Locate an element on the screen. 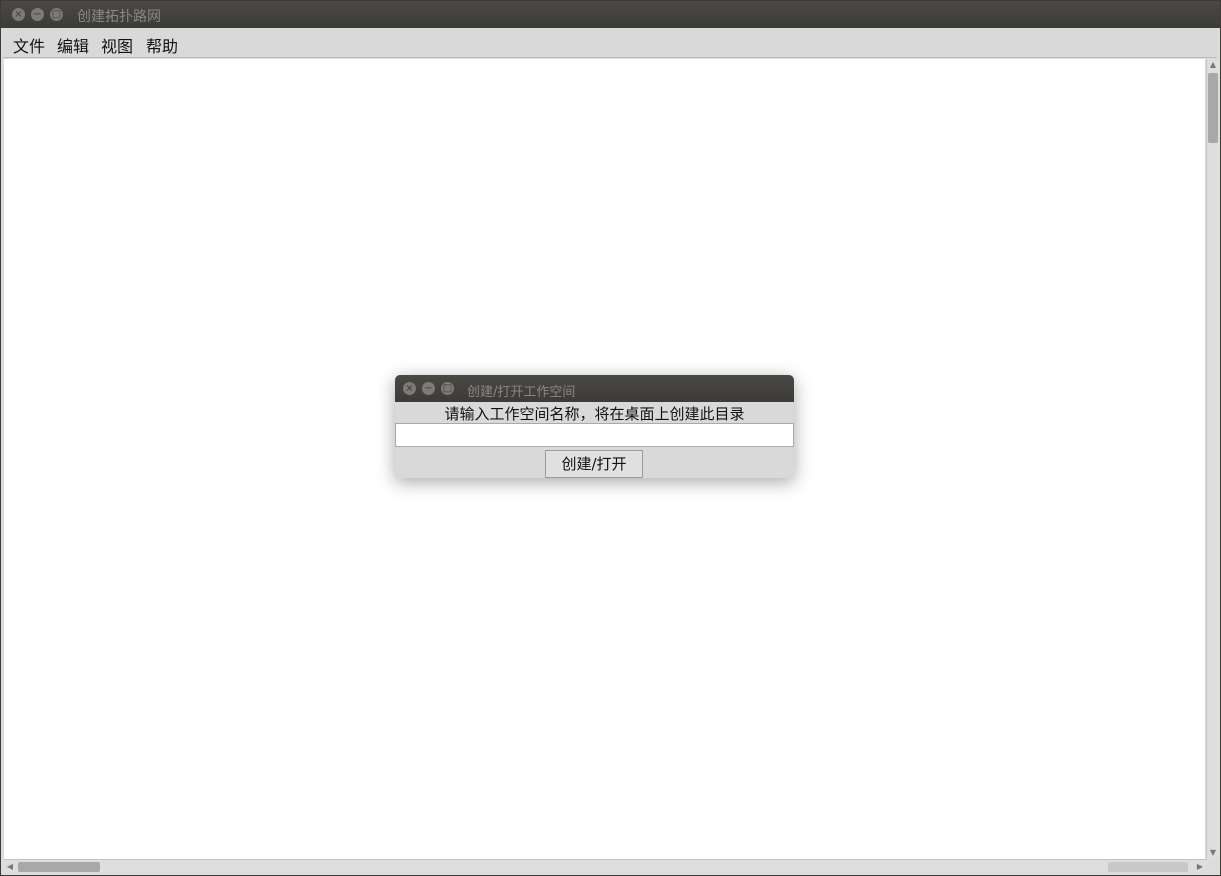 This screenshot has width=1221, height=876. horizontal-scrollbar: ◀ ▶ is located at coordinates (605, 866).